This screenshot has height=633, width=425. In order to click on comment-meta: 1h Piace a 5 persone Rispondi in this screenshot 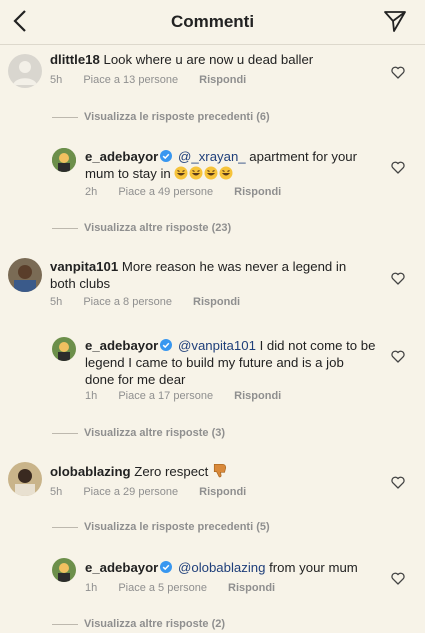, I will do `click(180, 588)`.